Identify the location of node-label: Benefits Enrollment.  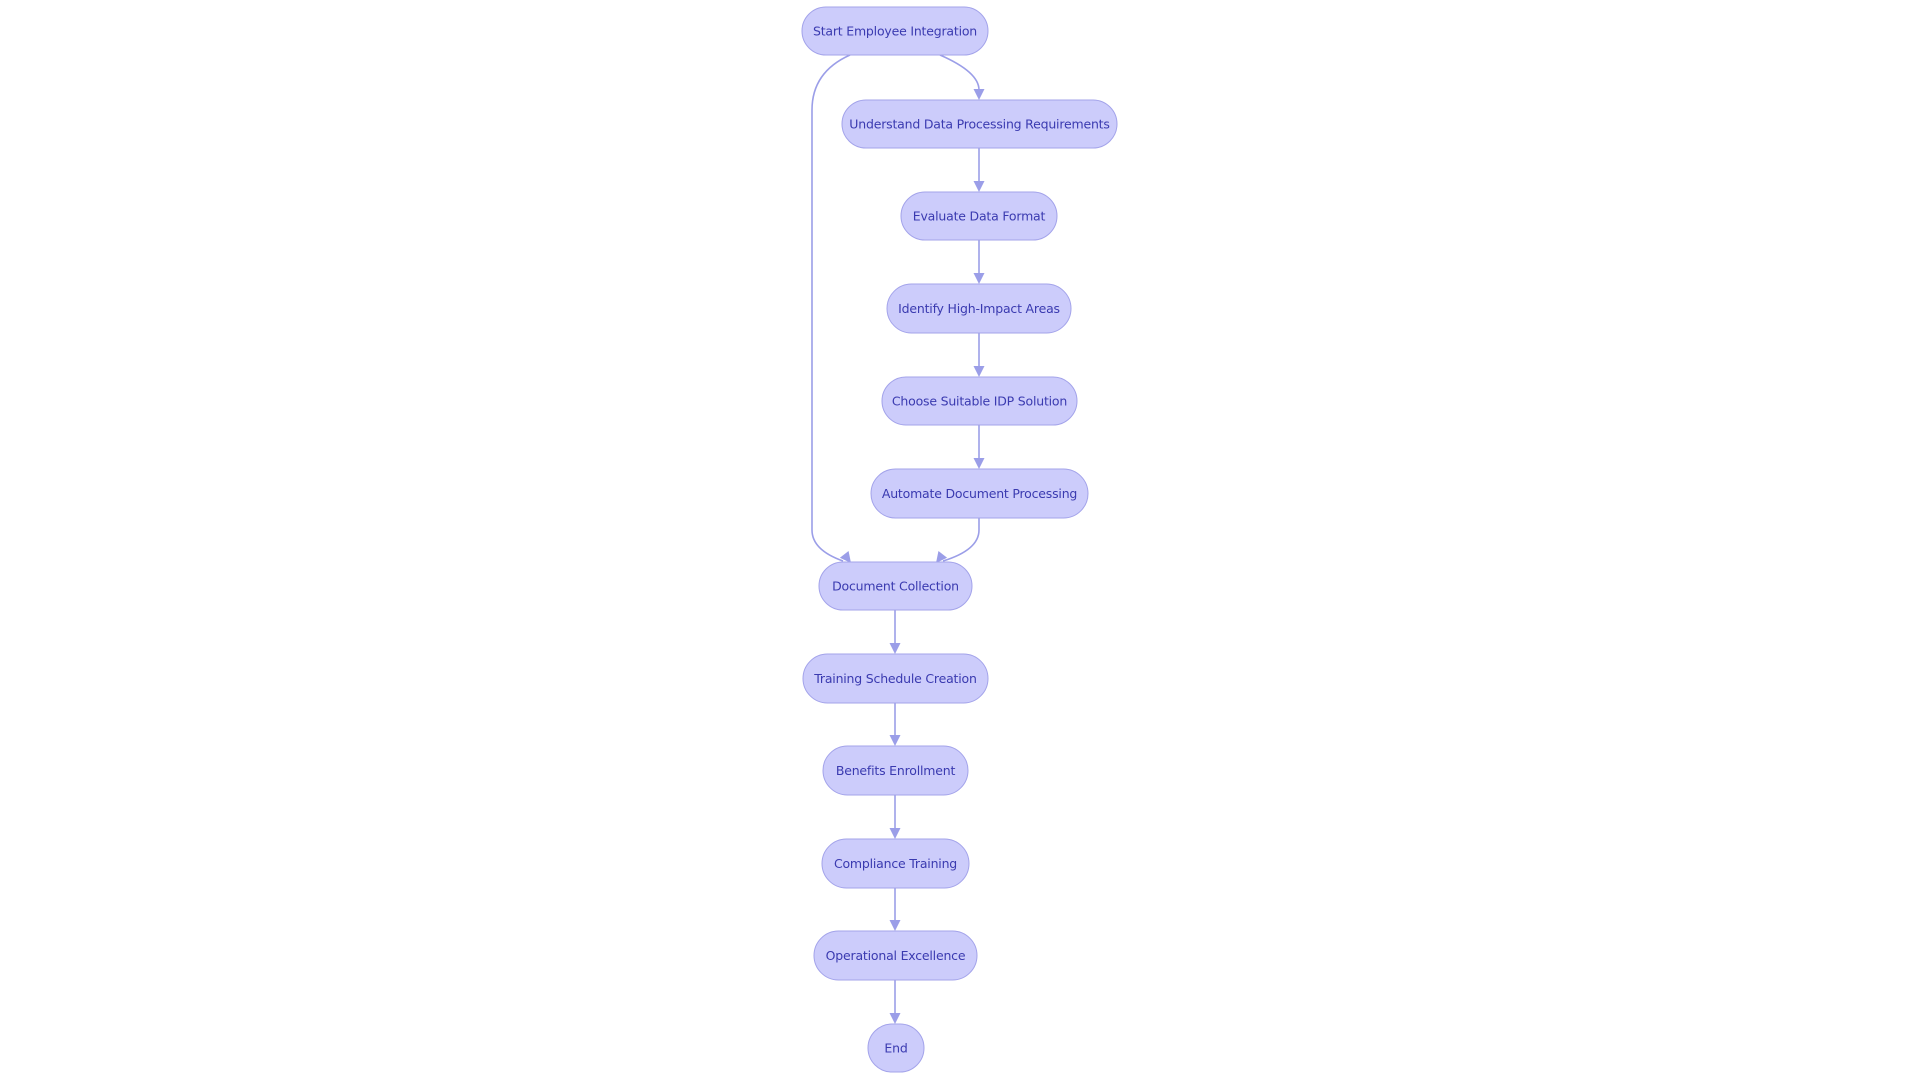
(896, 770).